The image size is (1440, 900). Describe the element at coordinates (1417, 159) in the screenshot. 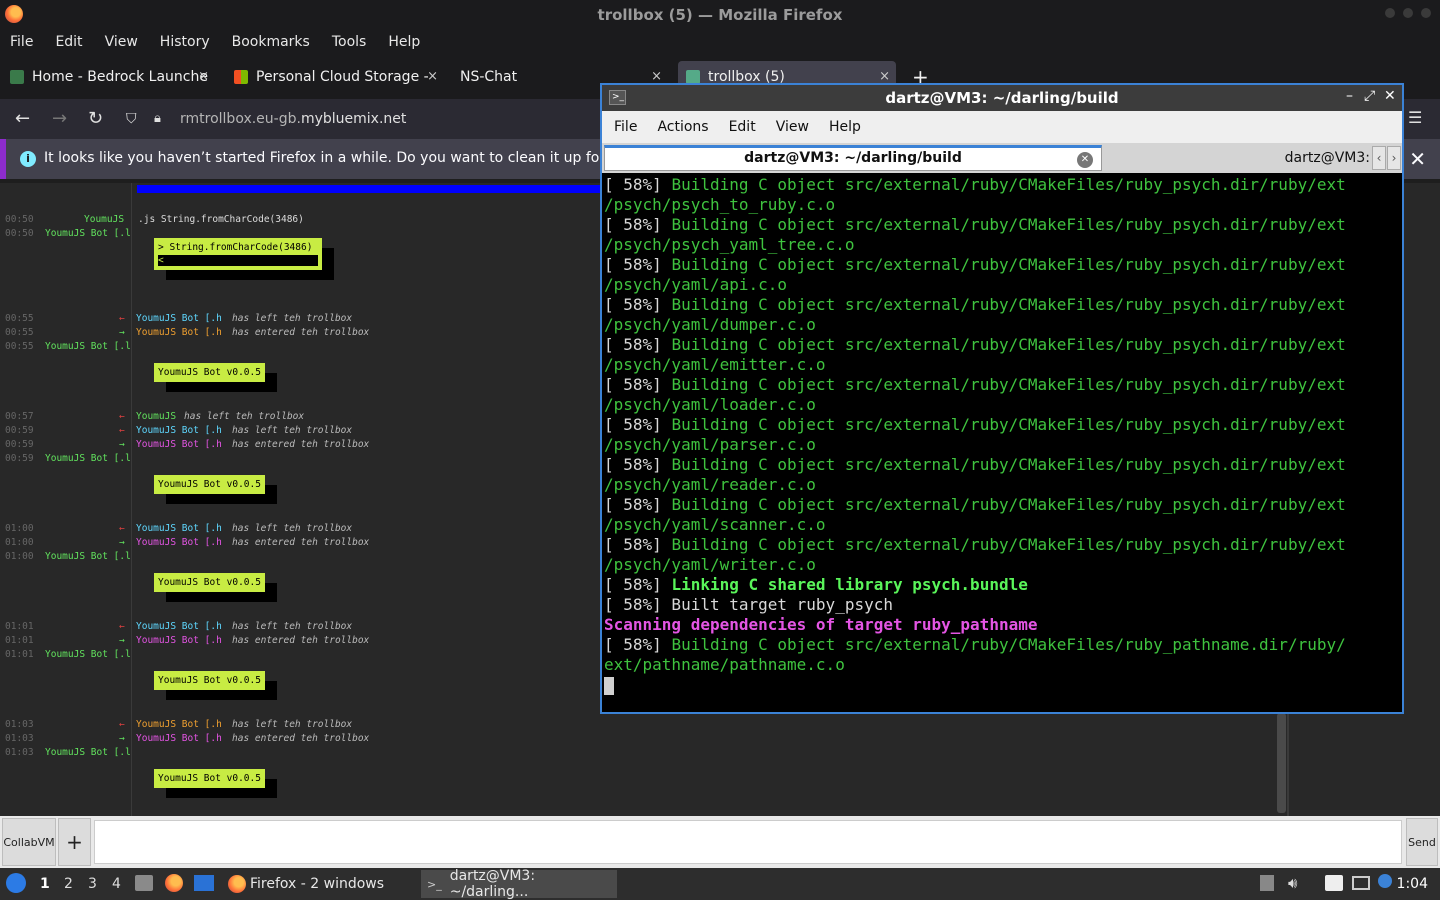

I see `notification-close-icon: ✕` at that location.